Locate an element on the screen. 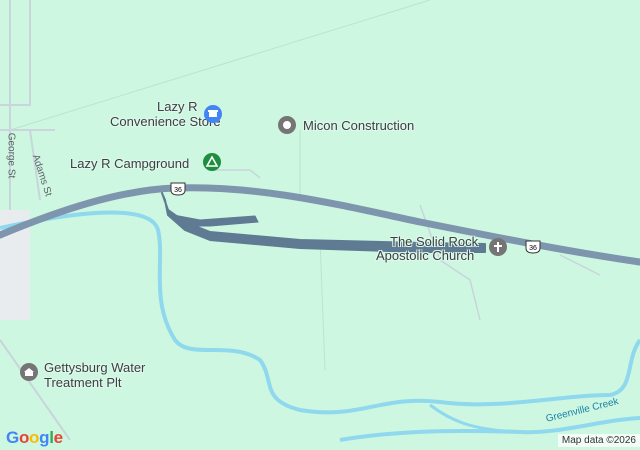 The height and width of the screenshot is (450, 640). poi-label-campground: Lazy R Campground is located at coordinates (129, 163).